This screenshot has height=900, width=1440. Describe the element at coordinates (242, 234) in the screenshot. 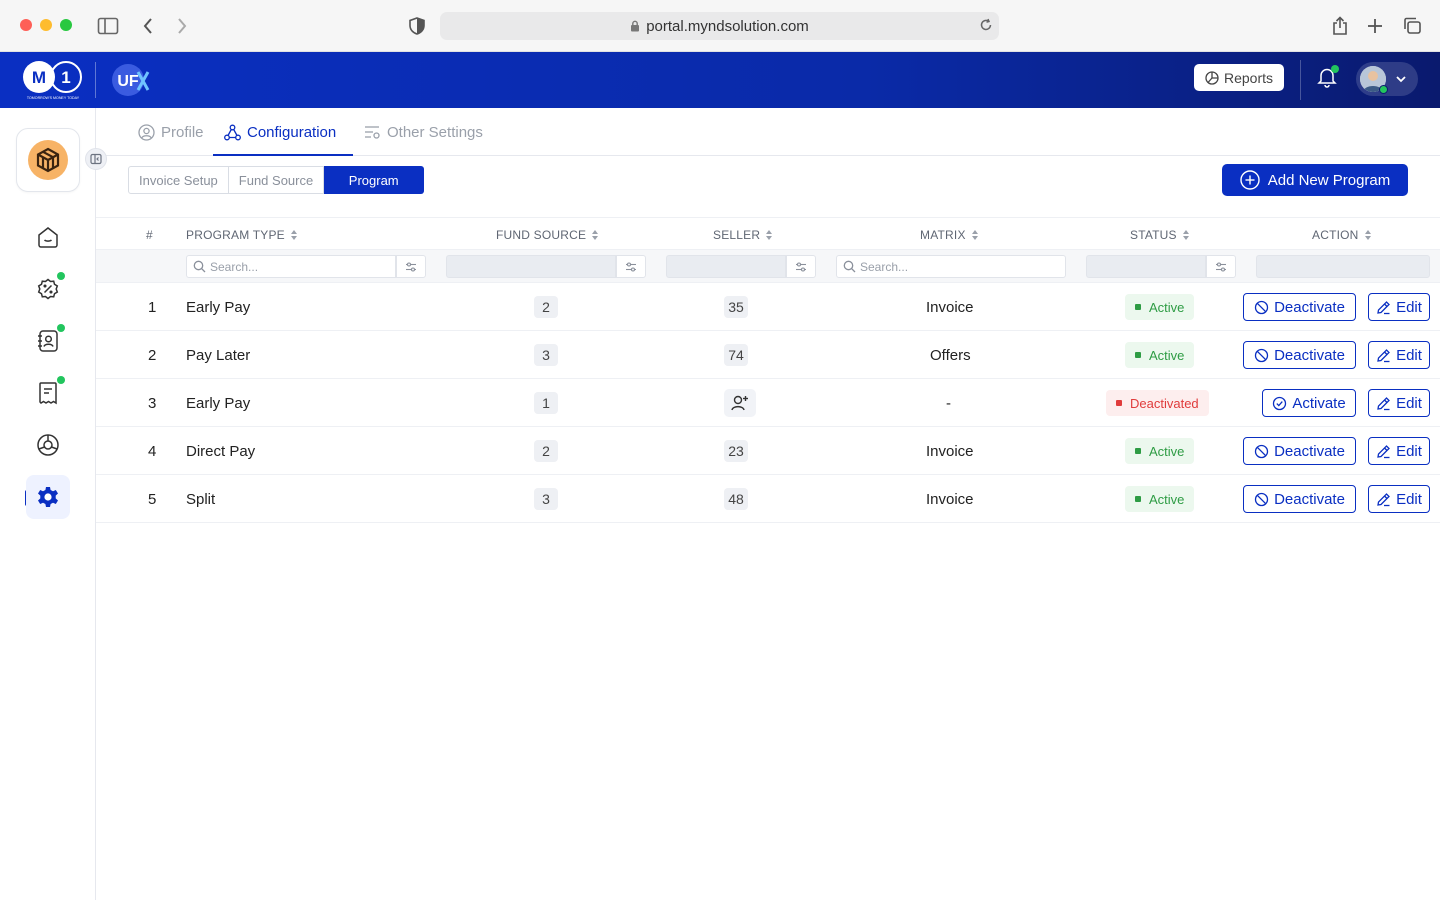

I see `column-header-program-type: PROGRAM TYPE` at that location.